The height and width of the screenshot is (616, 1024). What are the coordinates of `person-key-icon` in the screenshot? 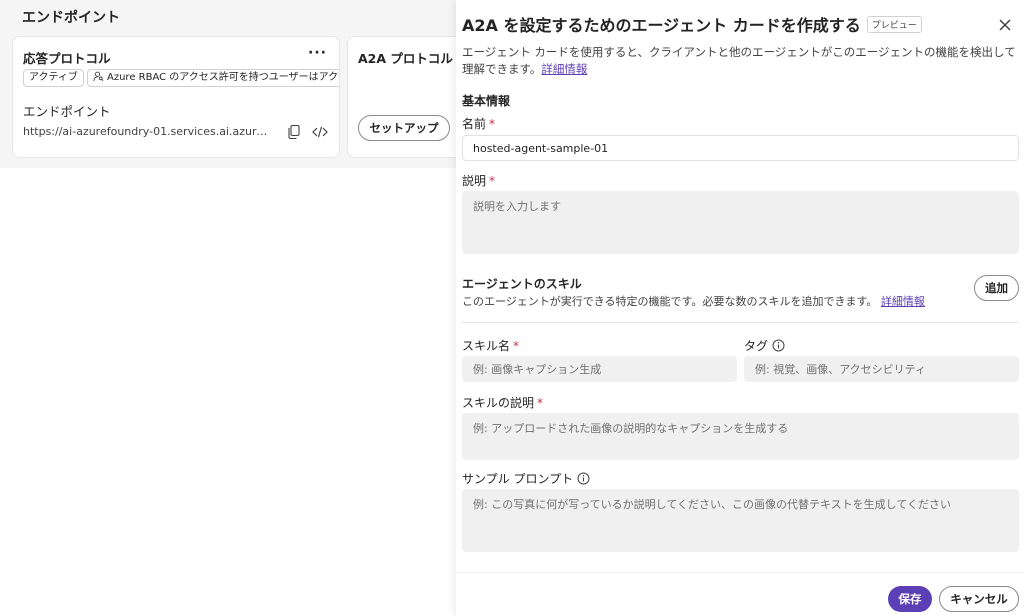 It's located at (98, 78).